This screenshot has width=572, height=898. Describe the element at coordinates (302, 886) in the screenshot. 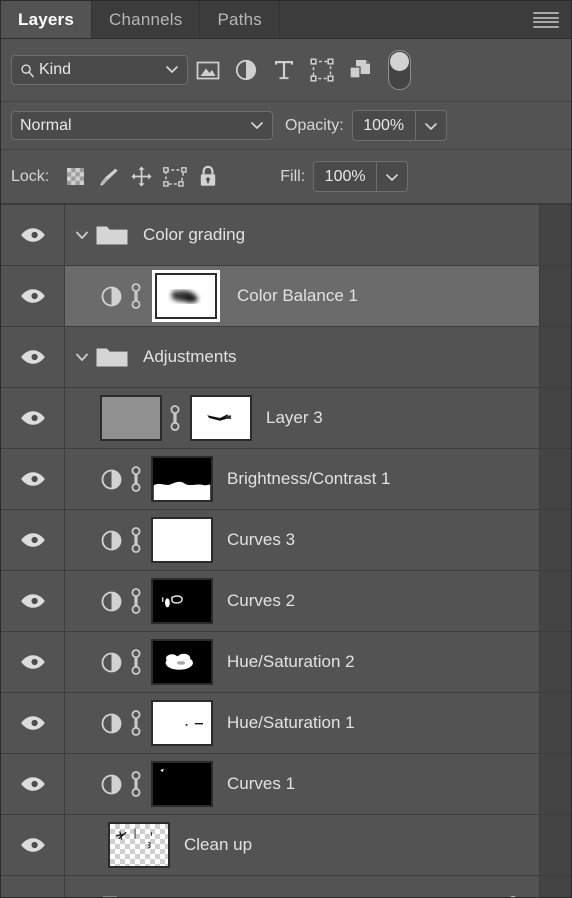

I see `layer-row-body: Background` at that location.